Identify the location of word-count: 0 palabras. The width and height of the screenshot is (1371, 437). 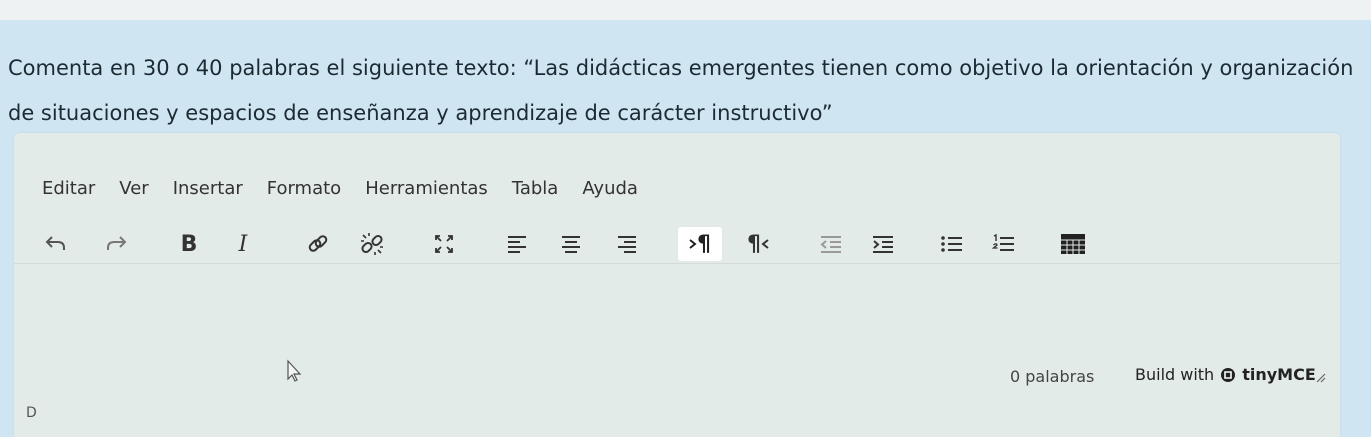
(1052, 376).